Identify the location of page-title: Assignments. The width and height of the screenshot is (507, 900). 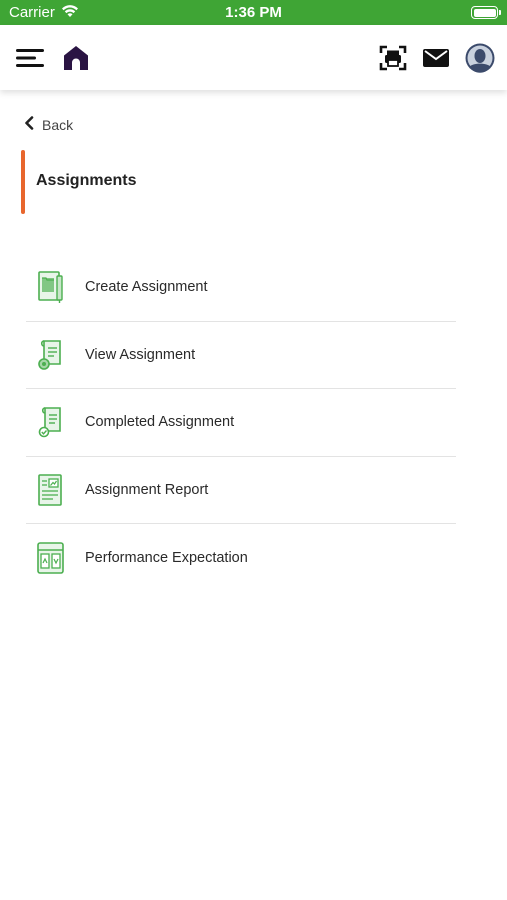
(86, 180).